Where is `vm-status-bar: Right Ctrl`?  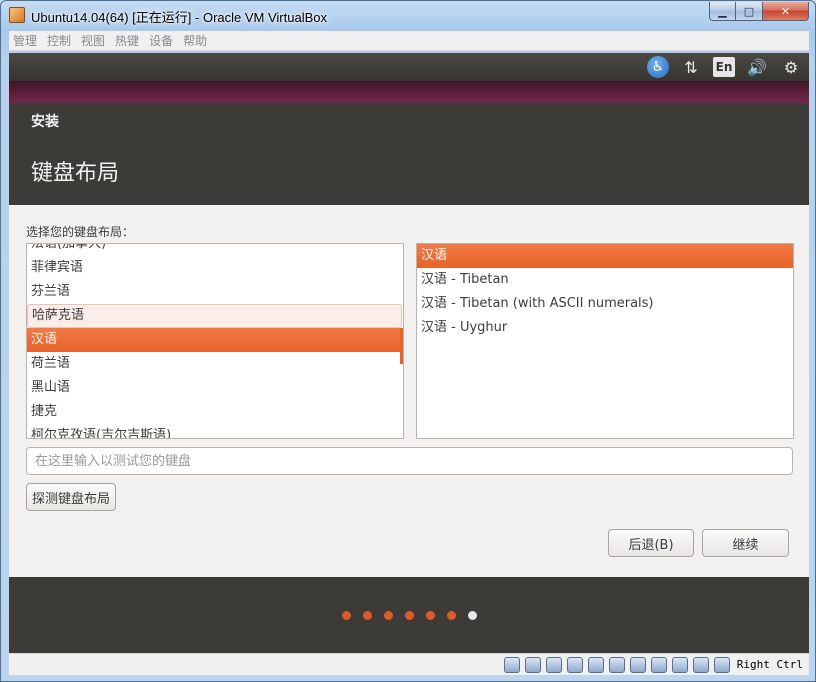 vm-status-bar: Right Ctrl is located at coordinates (409, 664).